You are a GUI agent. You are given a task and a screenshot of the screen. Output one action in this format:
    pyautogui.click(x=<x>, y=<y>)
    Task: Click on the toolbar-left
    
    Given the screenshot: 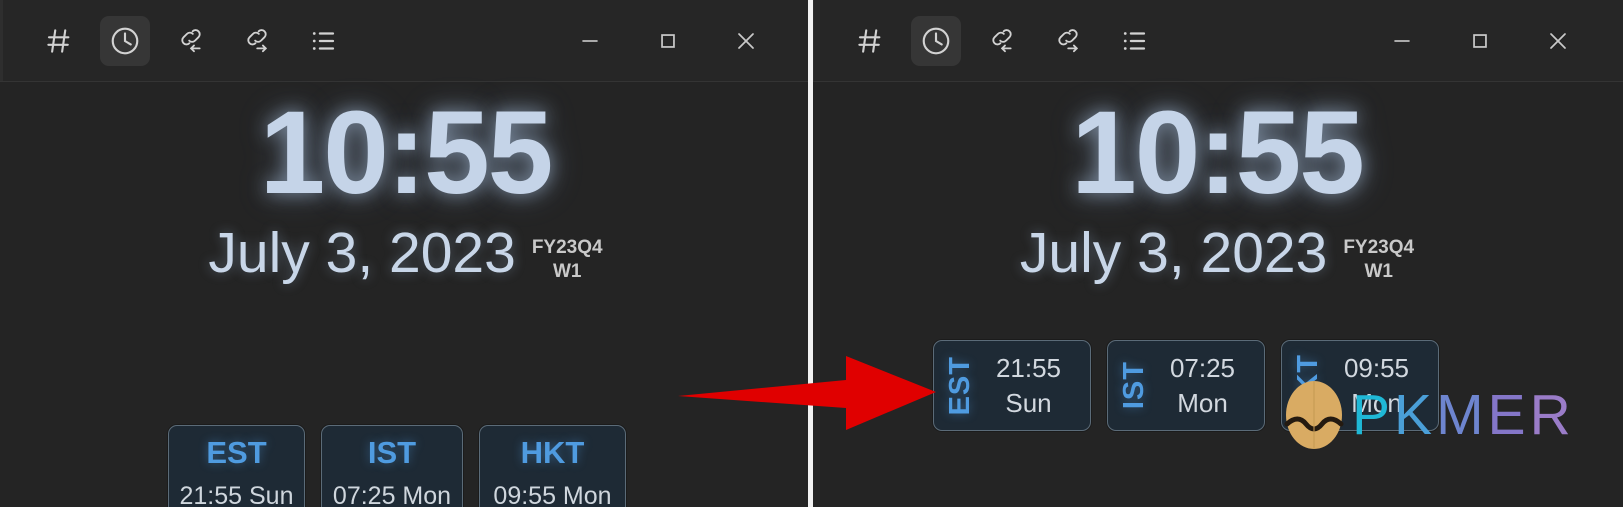 What is the action you would take?
    pyautogui.click(x=191, y=40)
    